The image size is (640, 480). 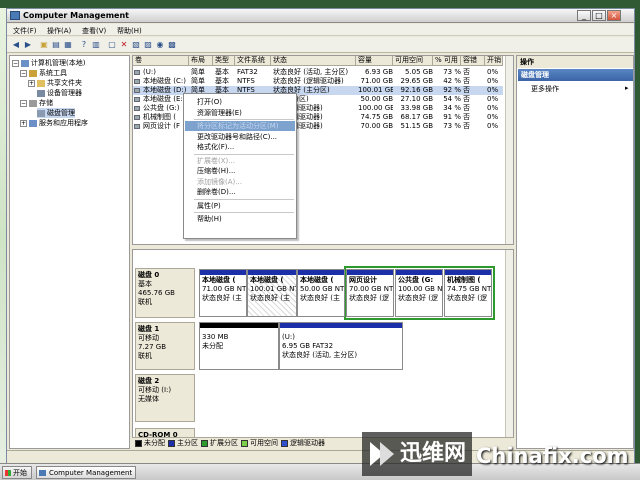 I want to click on legend-label: 可用空间, so click(x=264, y=443).